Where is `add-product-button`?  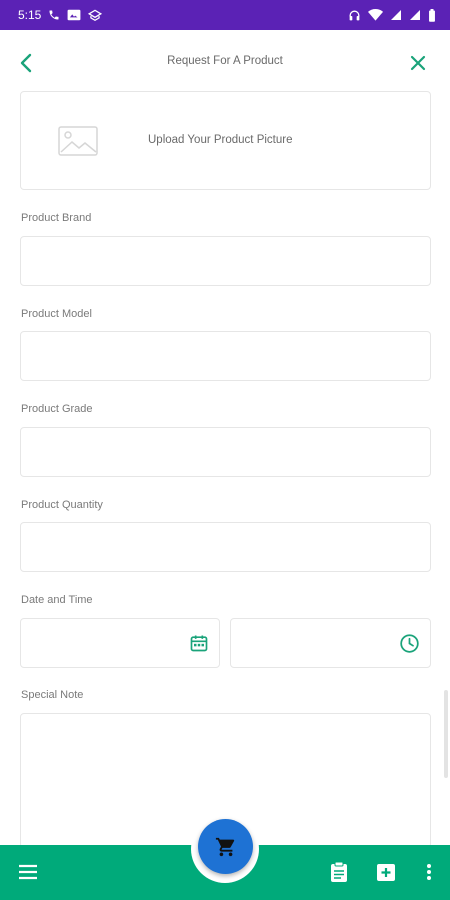
add-product-button is located at coordinates (386, 872).